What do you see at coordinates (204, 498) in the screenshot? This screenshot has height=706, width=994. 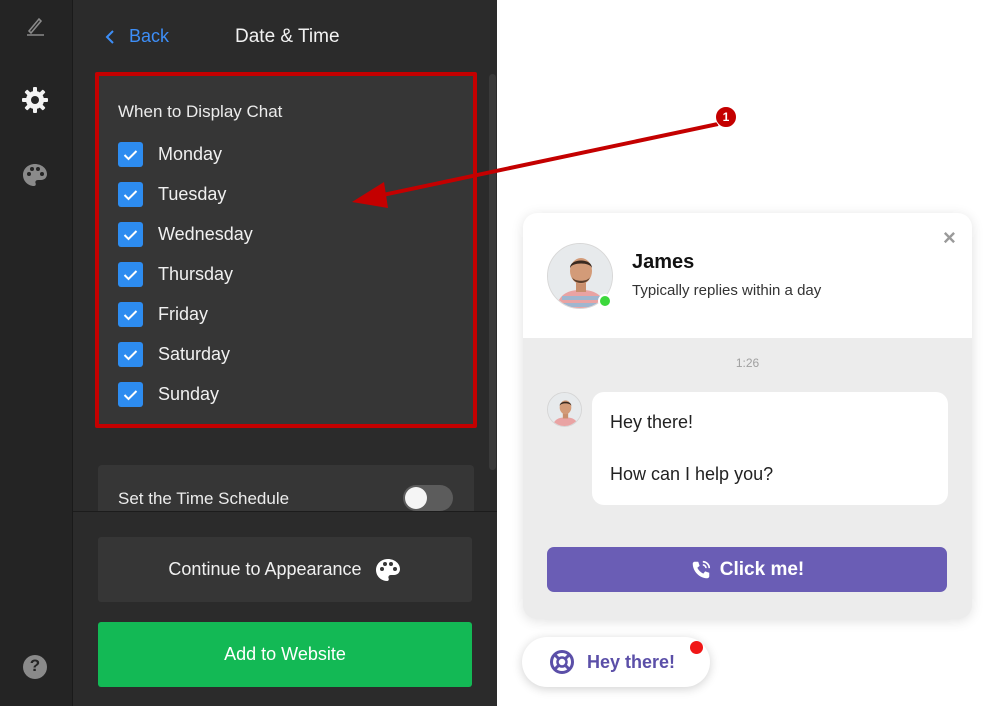 I see `time-schedule-label: Set the Time Schedule` at bounding box center [204, 498].